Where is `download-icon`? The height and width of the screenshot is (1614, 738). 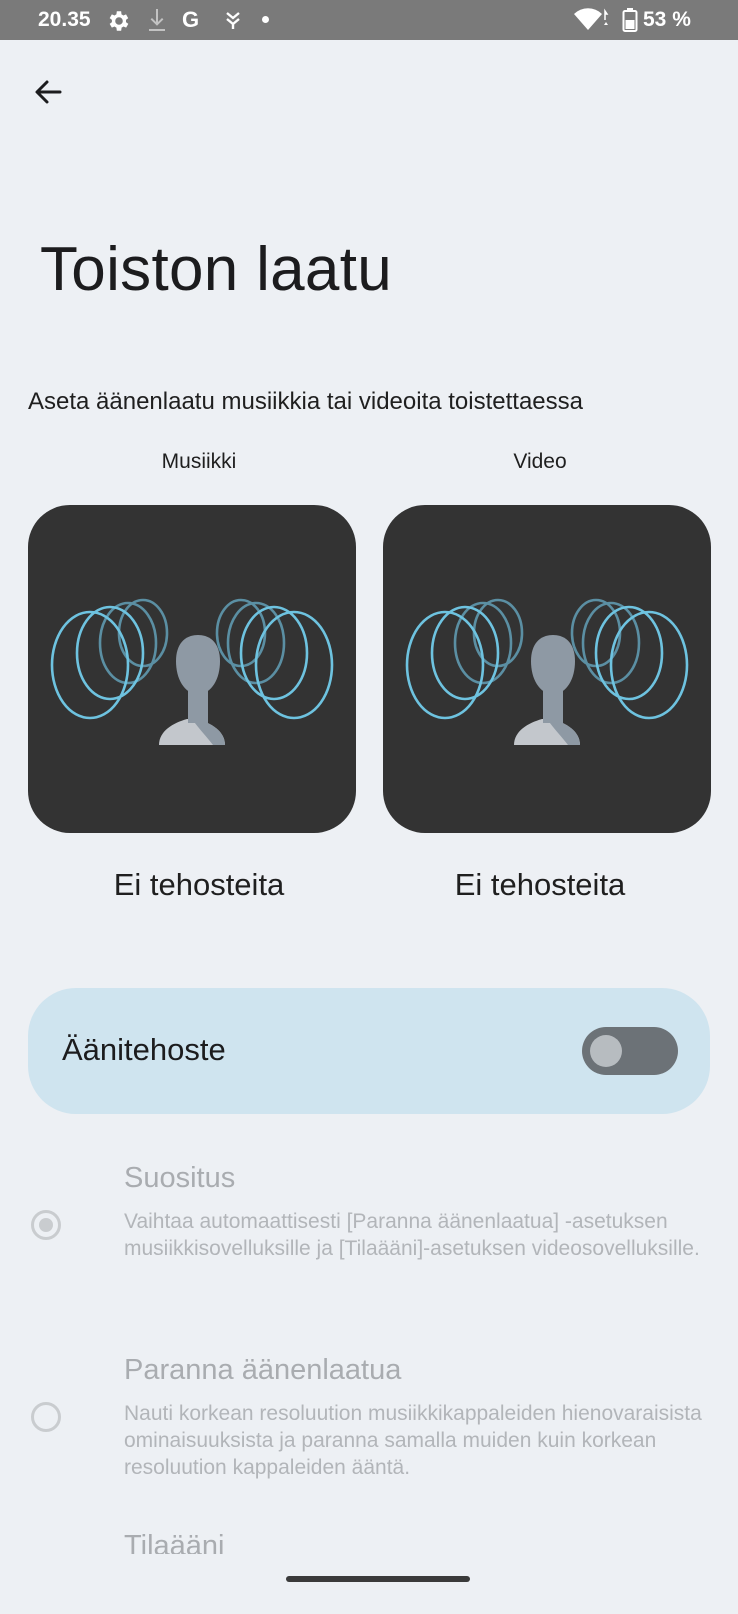 download-icon is located at coordinates (157, 20).